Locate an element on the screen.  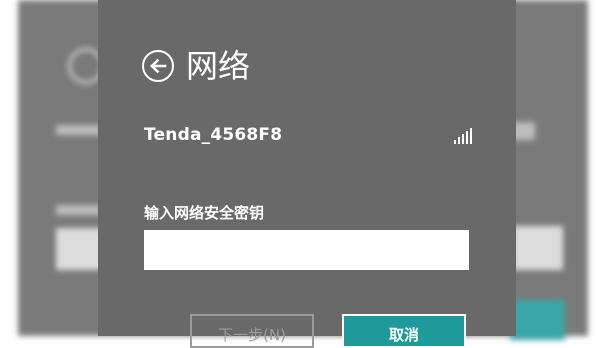
background-ghost-right-c is located at coordinates (537, 320).